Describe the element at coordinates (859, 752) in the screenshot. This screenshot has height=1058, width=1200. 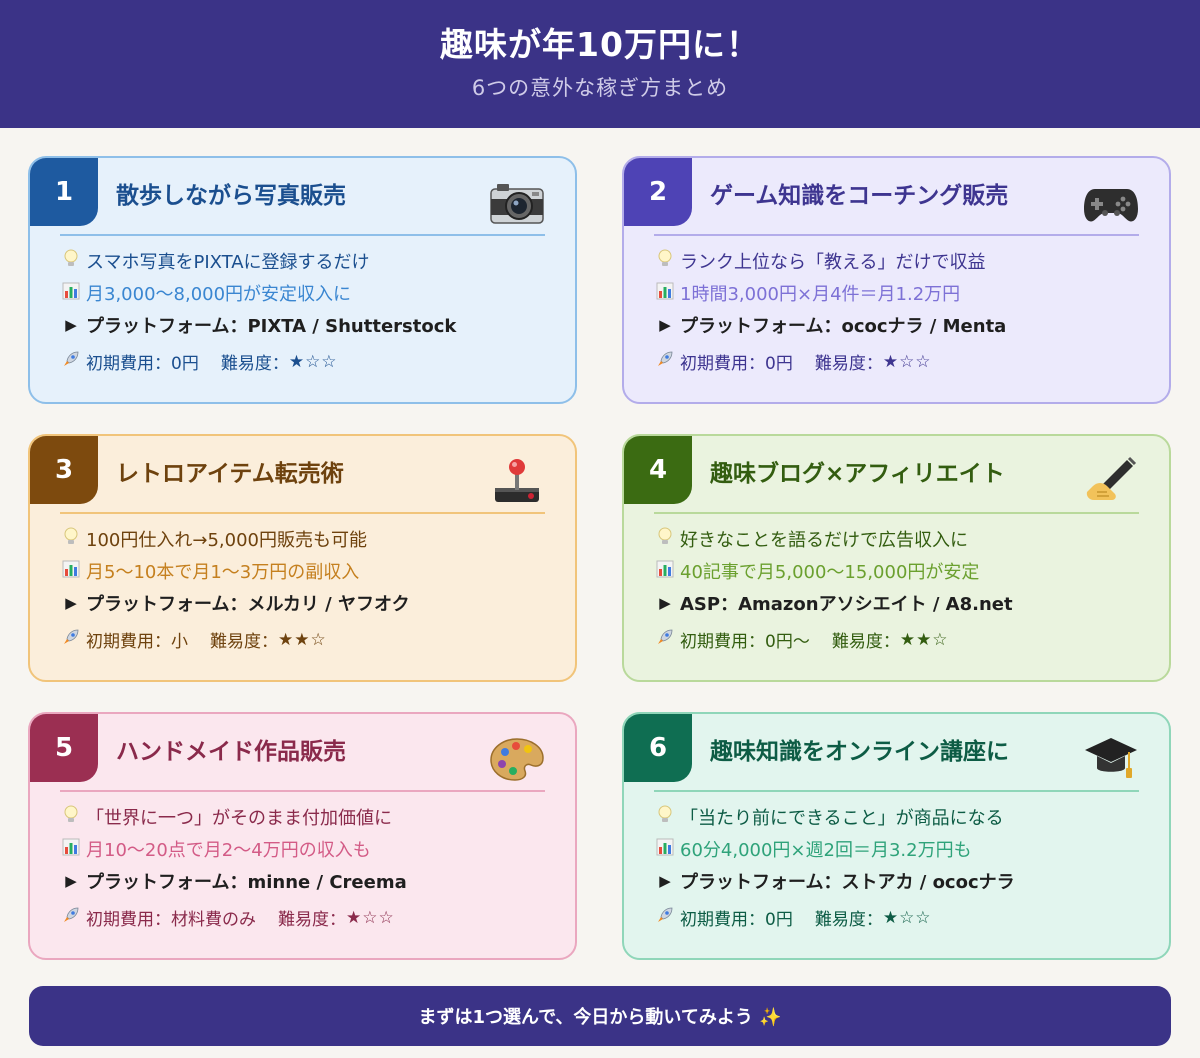
I see `card-title: 趣味知識をオンライン講座に` at that location.